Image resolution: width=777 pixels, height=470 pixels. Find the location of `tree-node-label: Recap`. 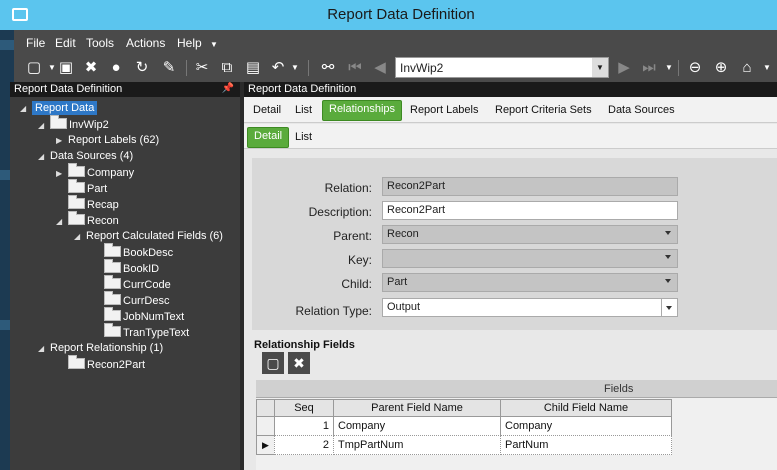

tree-node-label: Recap is located at coordinates (103, 205).